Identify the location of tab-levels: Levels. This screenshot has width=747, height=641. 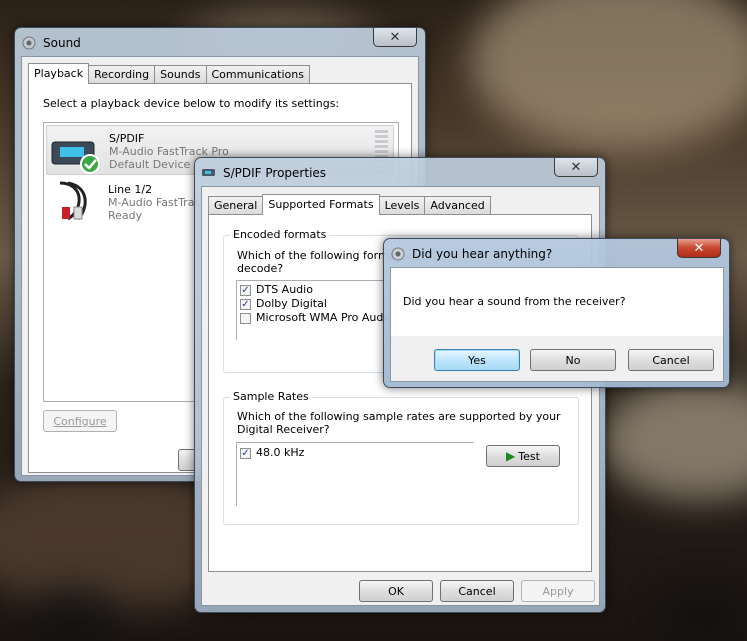
(402, 205).